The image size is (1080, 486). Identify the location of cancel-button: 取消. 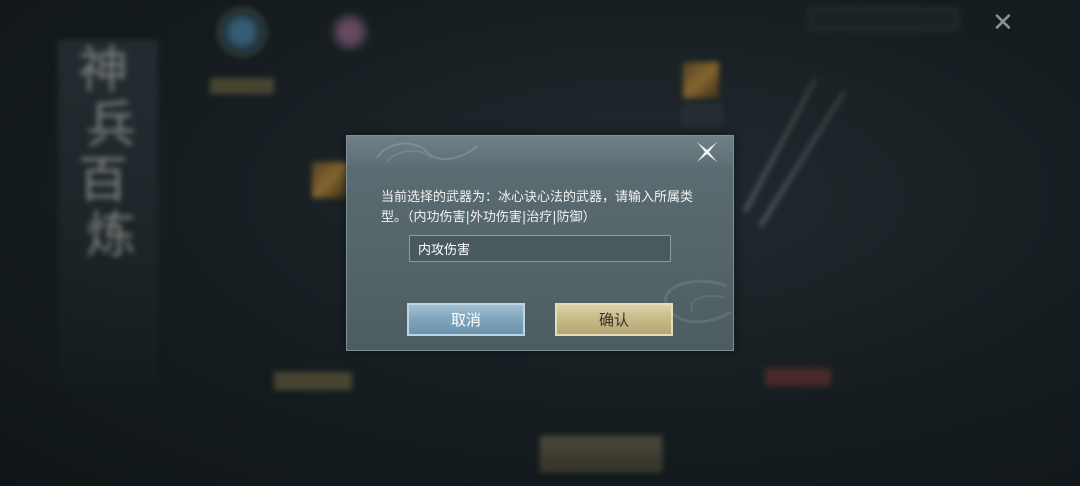
(466, 319).